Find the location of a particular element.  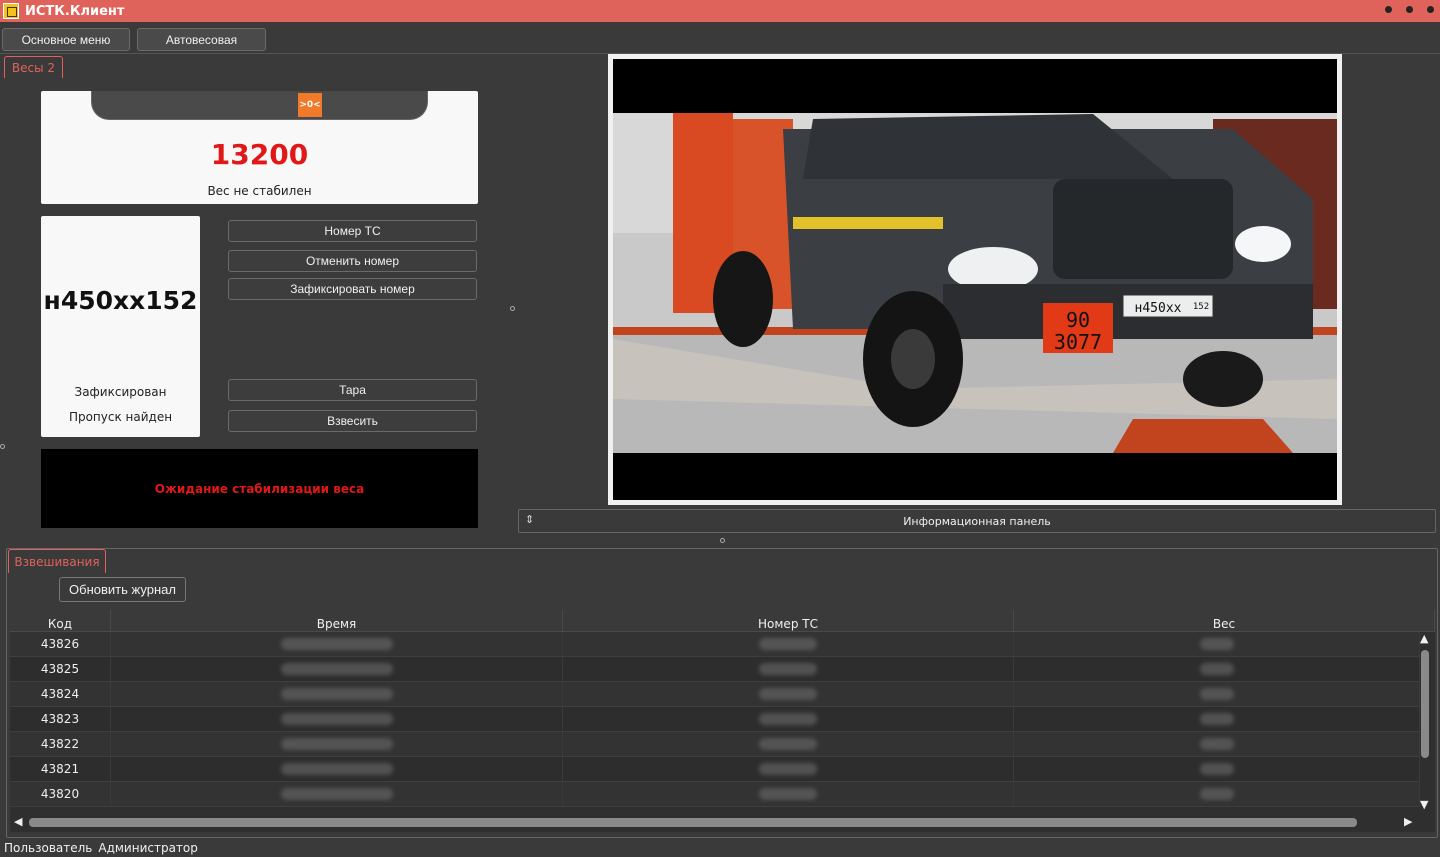

refresh-journal-button: Обновить журнал is located at coordinates (122, 589).